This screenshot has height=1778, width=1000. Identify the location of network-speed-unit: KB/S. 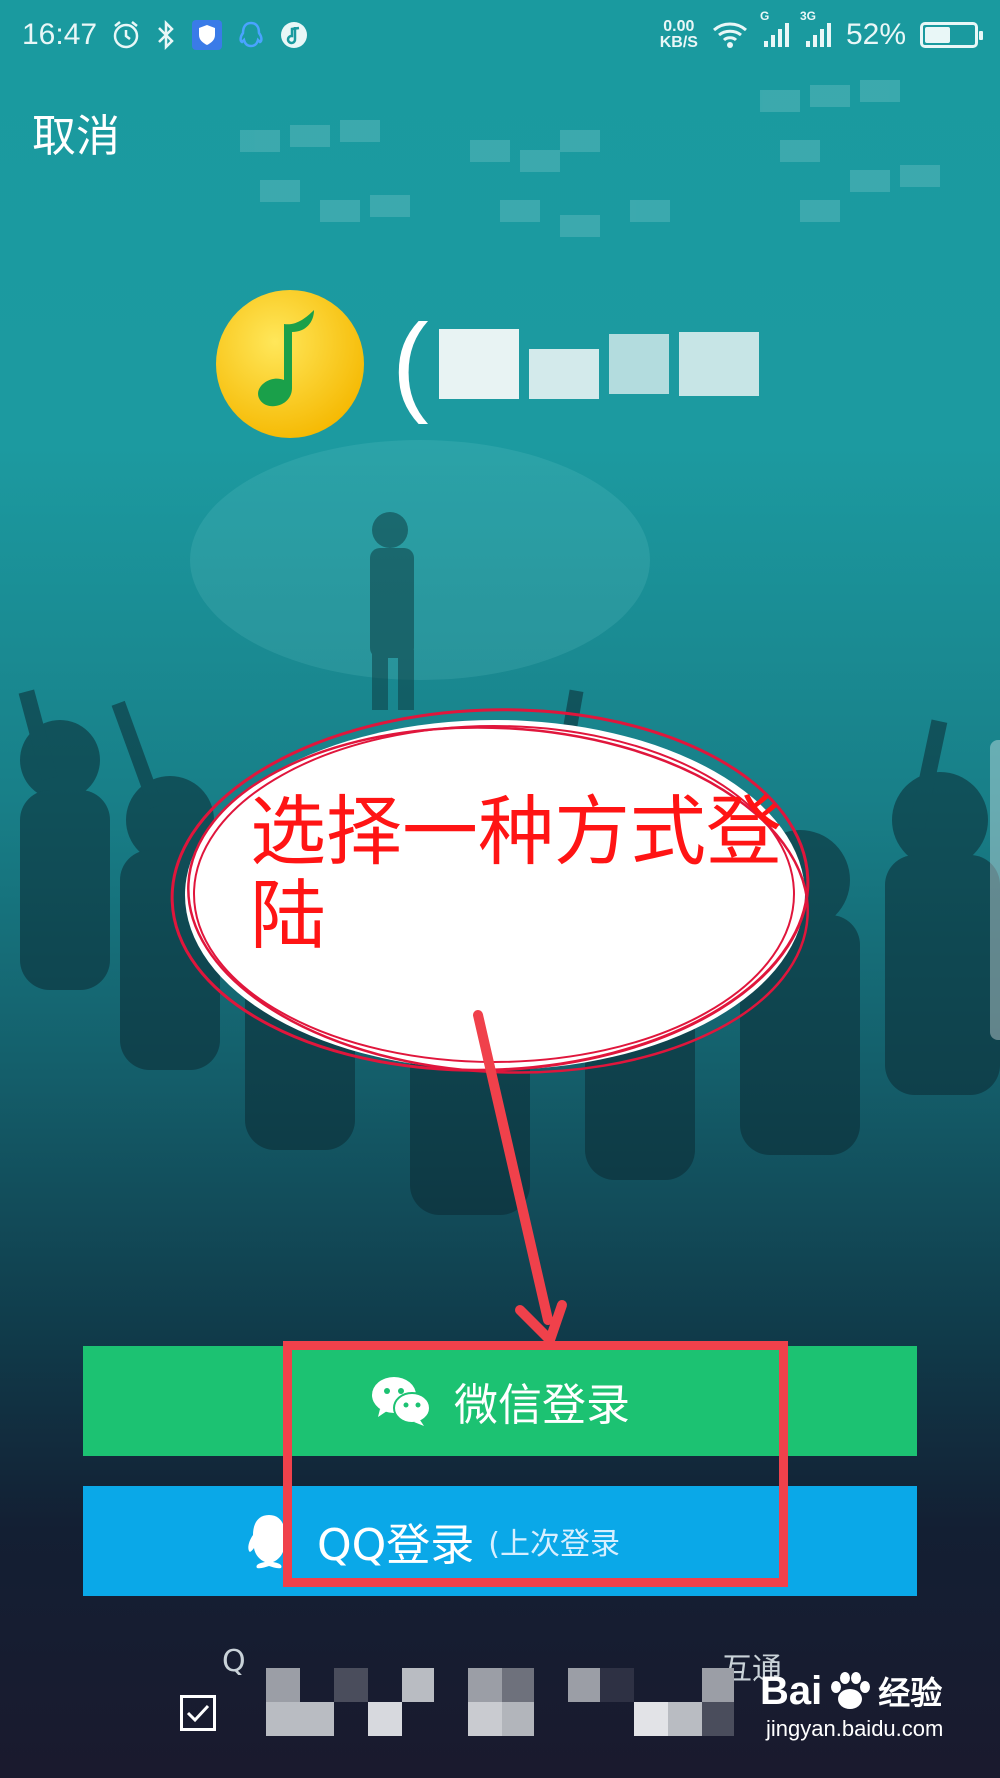
(678, 42).